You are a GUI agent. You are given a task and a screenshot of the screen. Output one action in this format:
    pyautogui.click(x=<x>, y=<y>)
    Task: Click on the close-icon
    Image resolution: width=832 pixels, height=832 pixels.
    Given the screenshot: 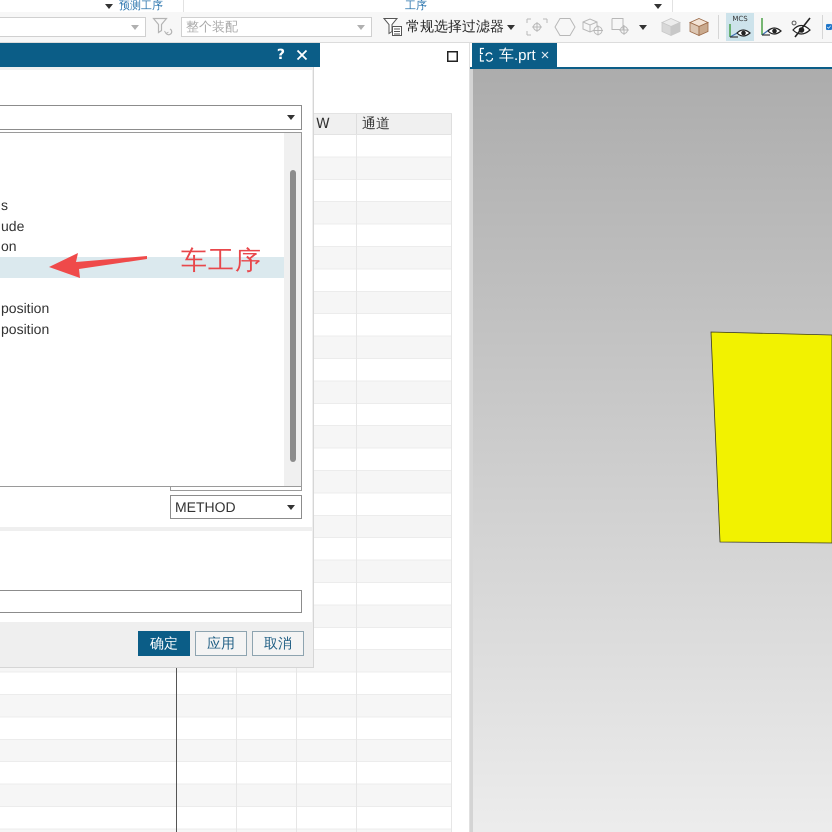 What is the action you would take?
    pyautogui.click(x=544, y=55)
    